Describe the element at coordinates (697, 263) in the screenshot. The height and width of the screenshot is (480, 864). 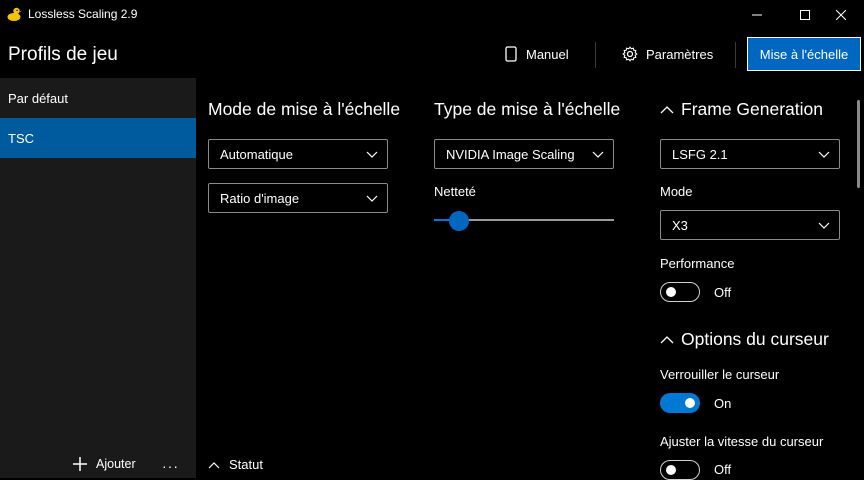
I see `performance-label: Performance` at that location.